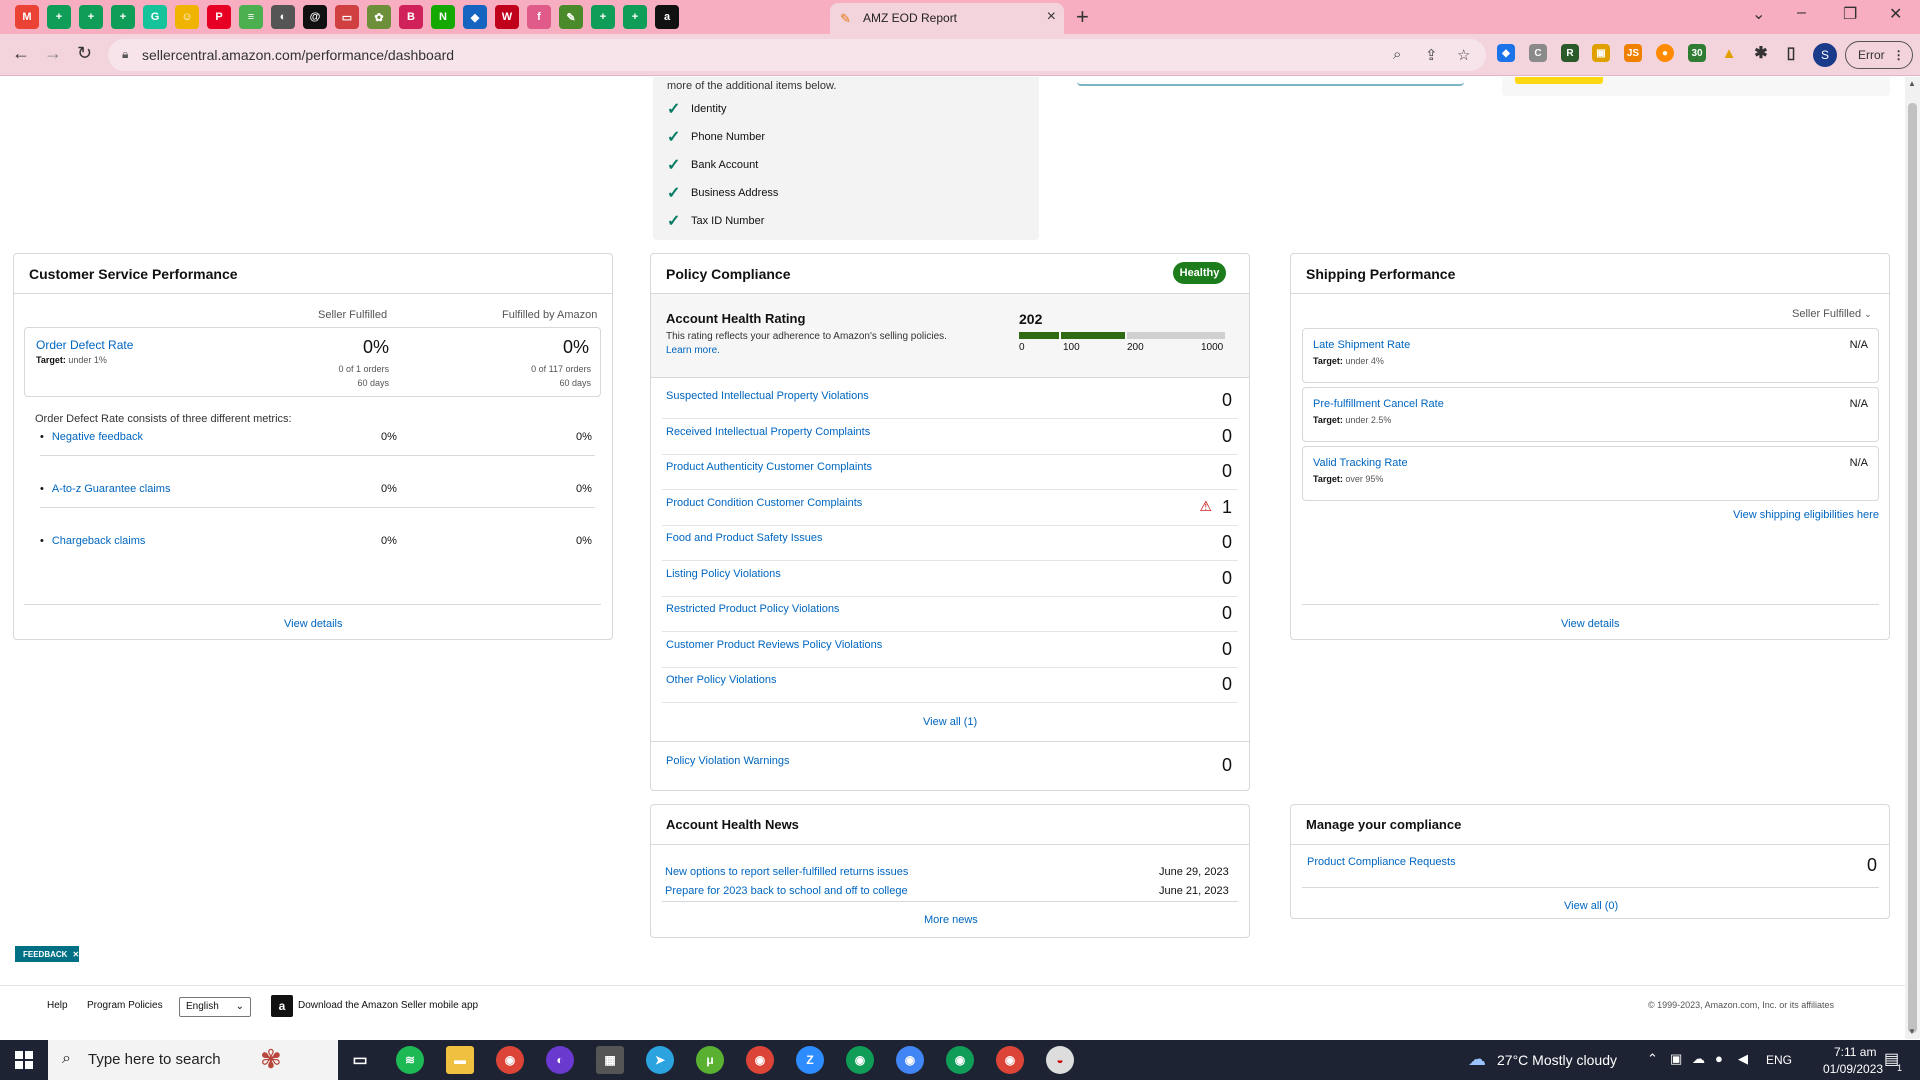 This screenshot has width=1920, height=1080. Describe the element at coordinates (282, 1006) in the screenshot. I see `amazon-app-icon: a` at that location.